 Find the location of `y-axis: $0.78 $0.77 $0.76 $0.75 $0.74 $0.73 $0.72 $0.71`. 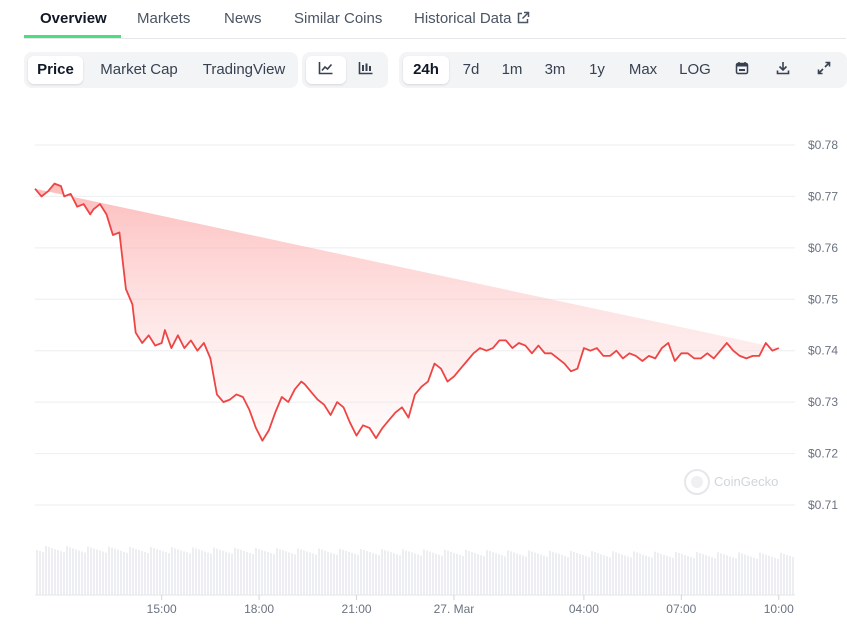

y-axis: $0.78 $0.77 $0.76 $0.75 $0.74 $0.73 $0.72 $0.71 is located at coordinates (823, 325).